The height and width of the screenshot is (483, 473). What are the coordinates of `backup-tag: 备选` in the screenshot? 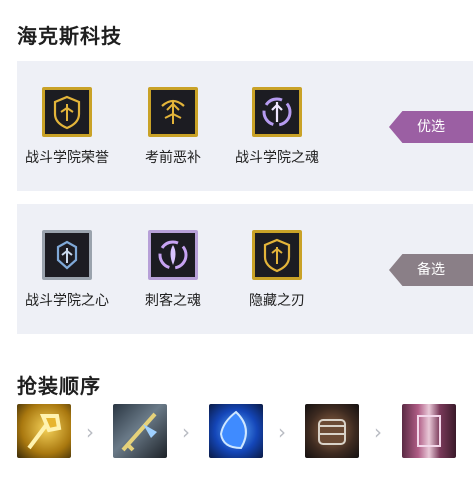 It's located at (431, 270).